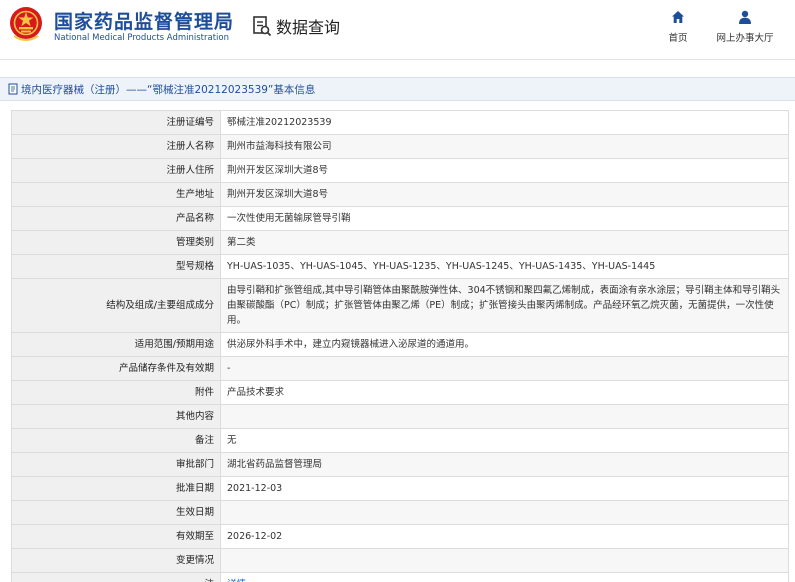 This screenshot has height=582, width=795. What do you see at coordinates (397, 89) in the screenshot?
I see `record-title-bar: 境内医疗器械（注册）——“鄂械注准20212023539”基本信息` at bounding box center [397, 89].